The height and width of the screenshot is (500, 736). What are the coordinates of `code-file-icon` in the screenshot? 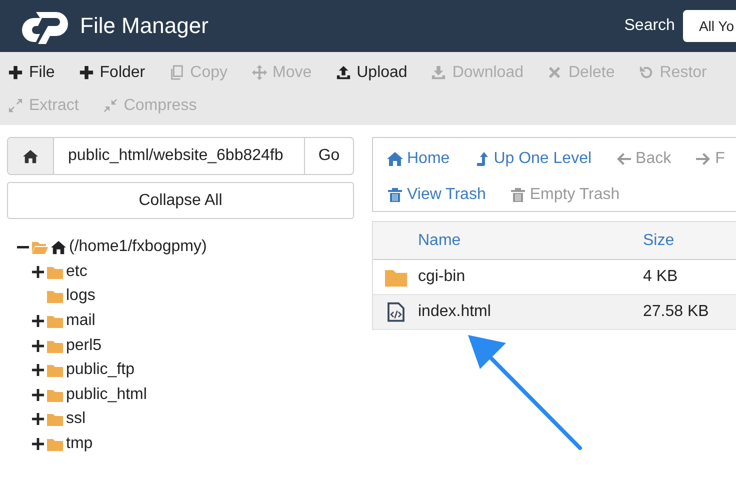 It's located at (396, 312).